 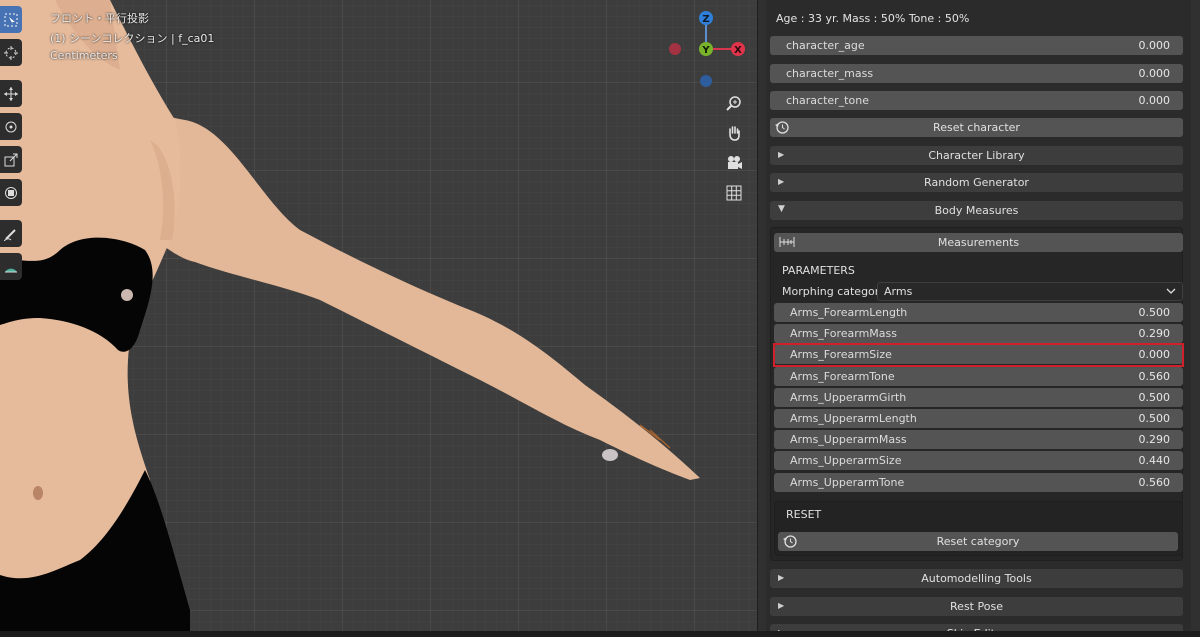 What do you see at coordinates (873, 18) in the screenshot?
I see `character-status: Age : 33 yr. Mass : 50% Tone : 50%` at bounding box center [873, 18].